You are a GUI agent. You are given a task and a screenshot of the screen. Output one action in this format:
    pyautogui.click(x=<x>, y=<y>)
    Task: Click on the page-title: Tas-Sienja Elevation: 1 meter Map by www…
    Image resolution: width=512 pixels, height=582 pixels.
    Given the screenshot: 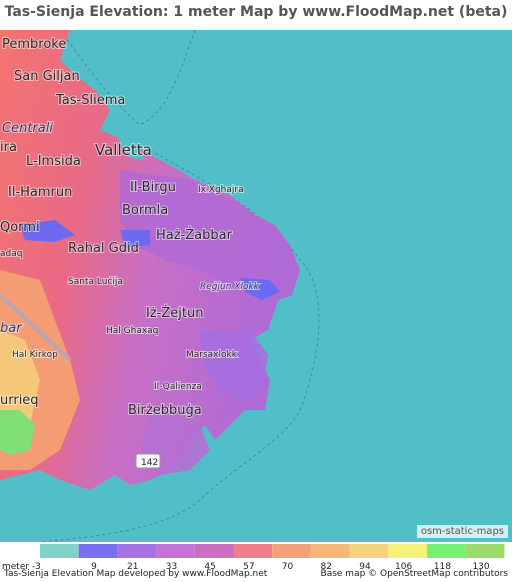 What is the action you would take?
    pyautogui.click(x=256, y=12)
    